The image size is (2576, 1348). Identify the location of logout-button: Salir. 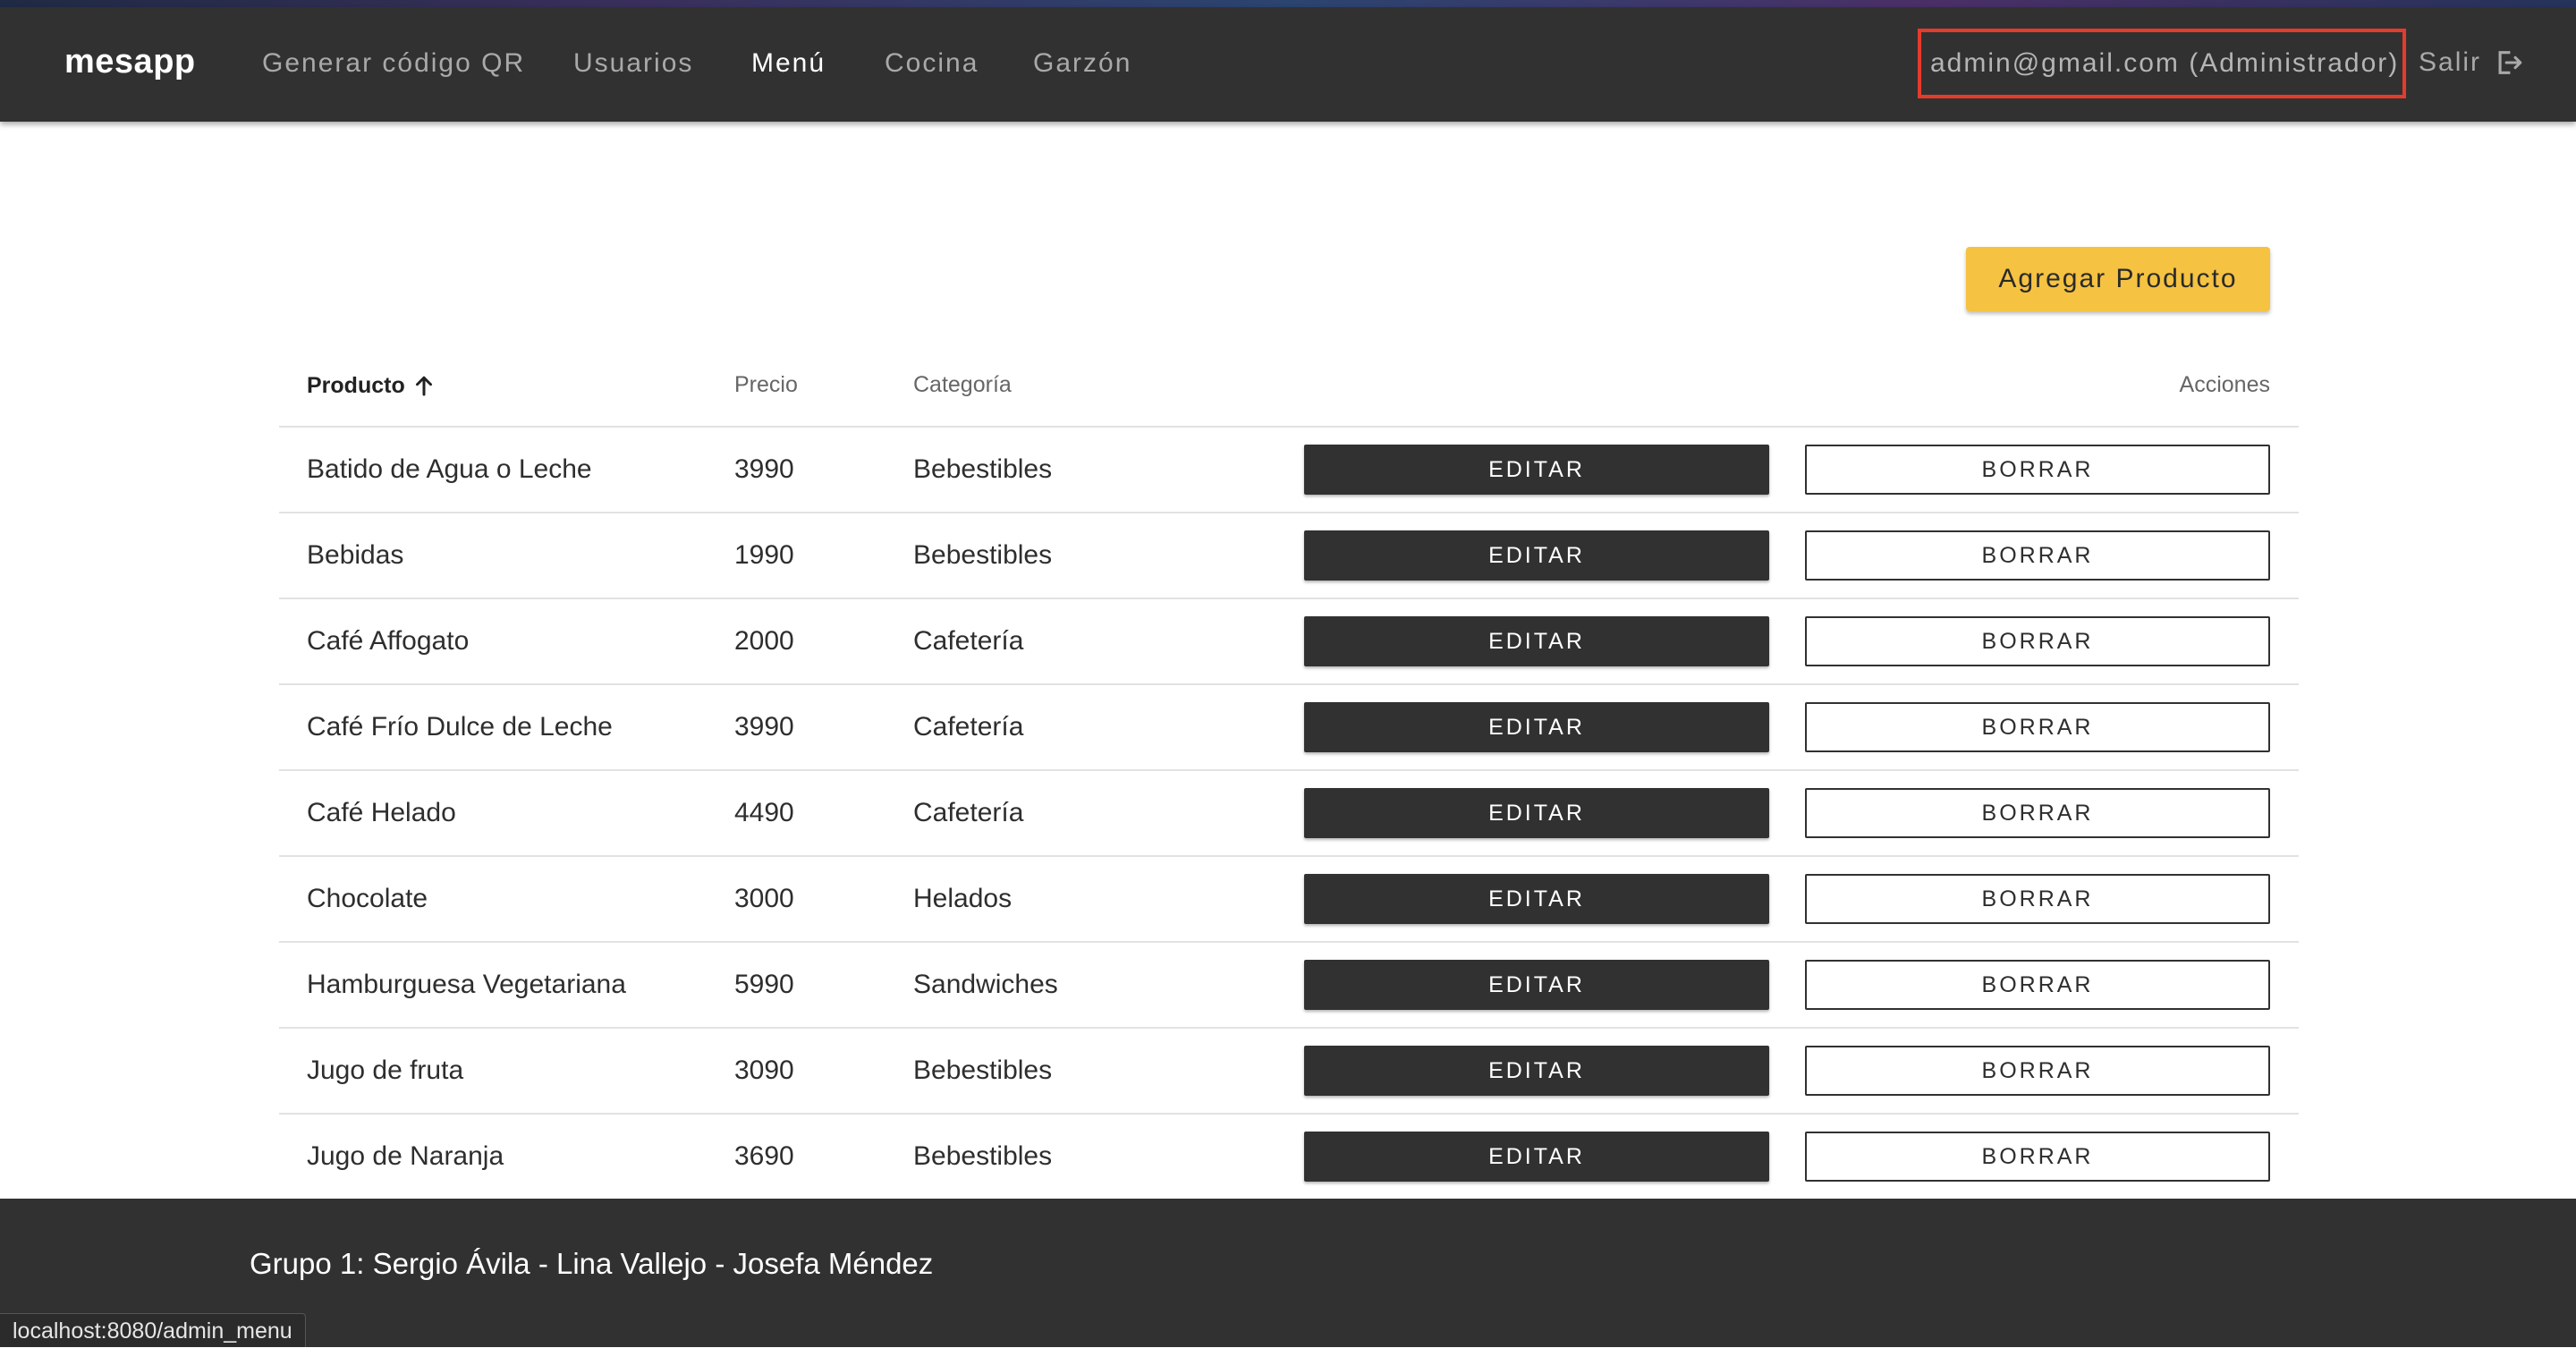
(2471, 63).